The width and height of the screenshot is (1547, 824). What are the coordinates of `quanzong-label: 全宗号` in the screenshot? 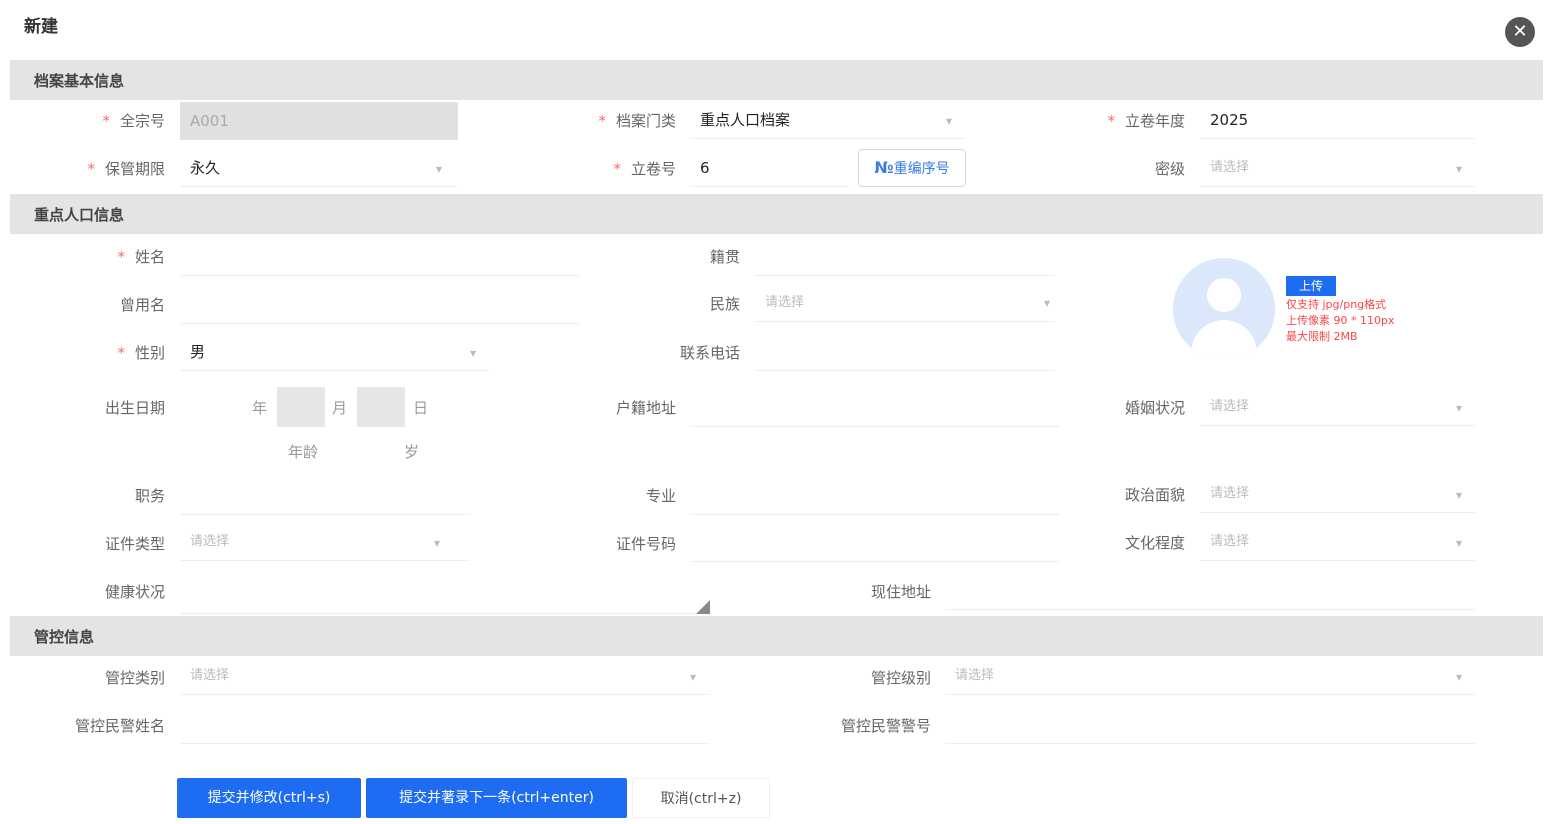 It's located at (82, 121).